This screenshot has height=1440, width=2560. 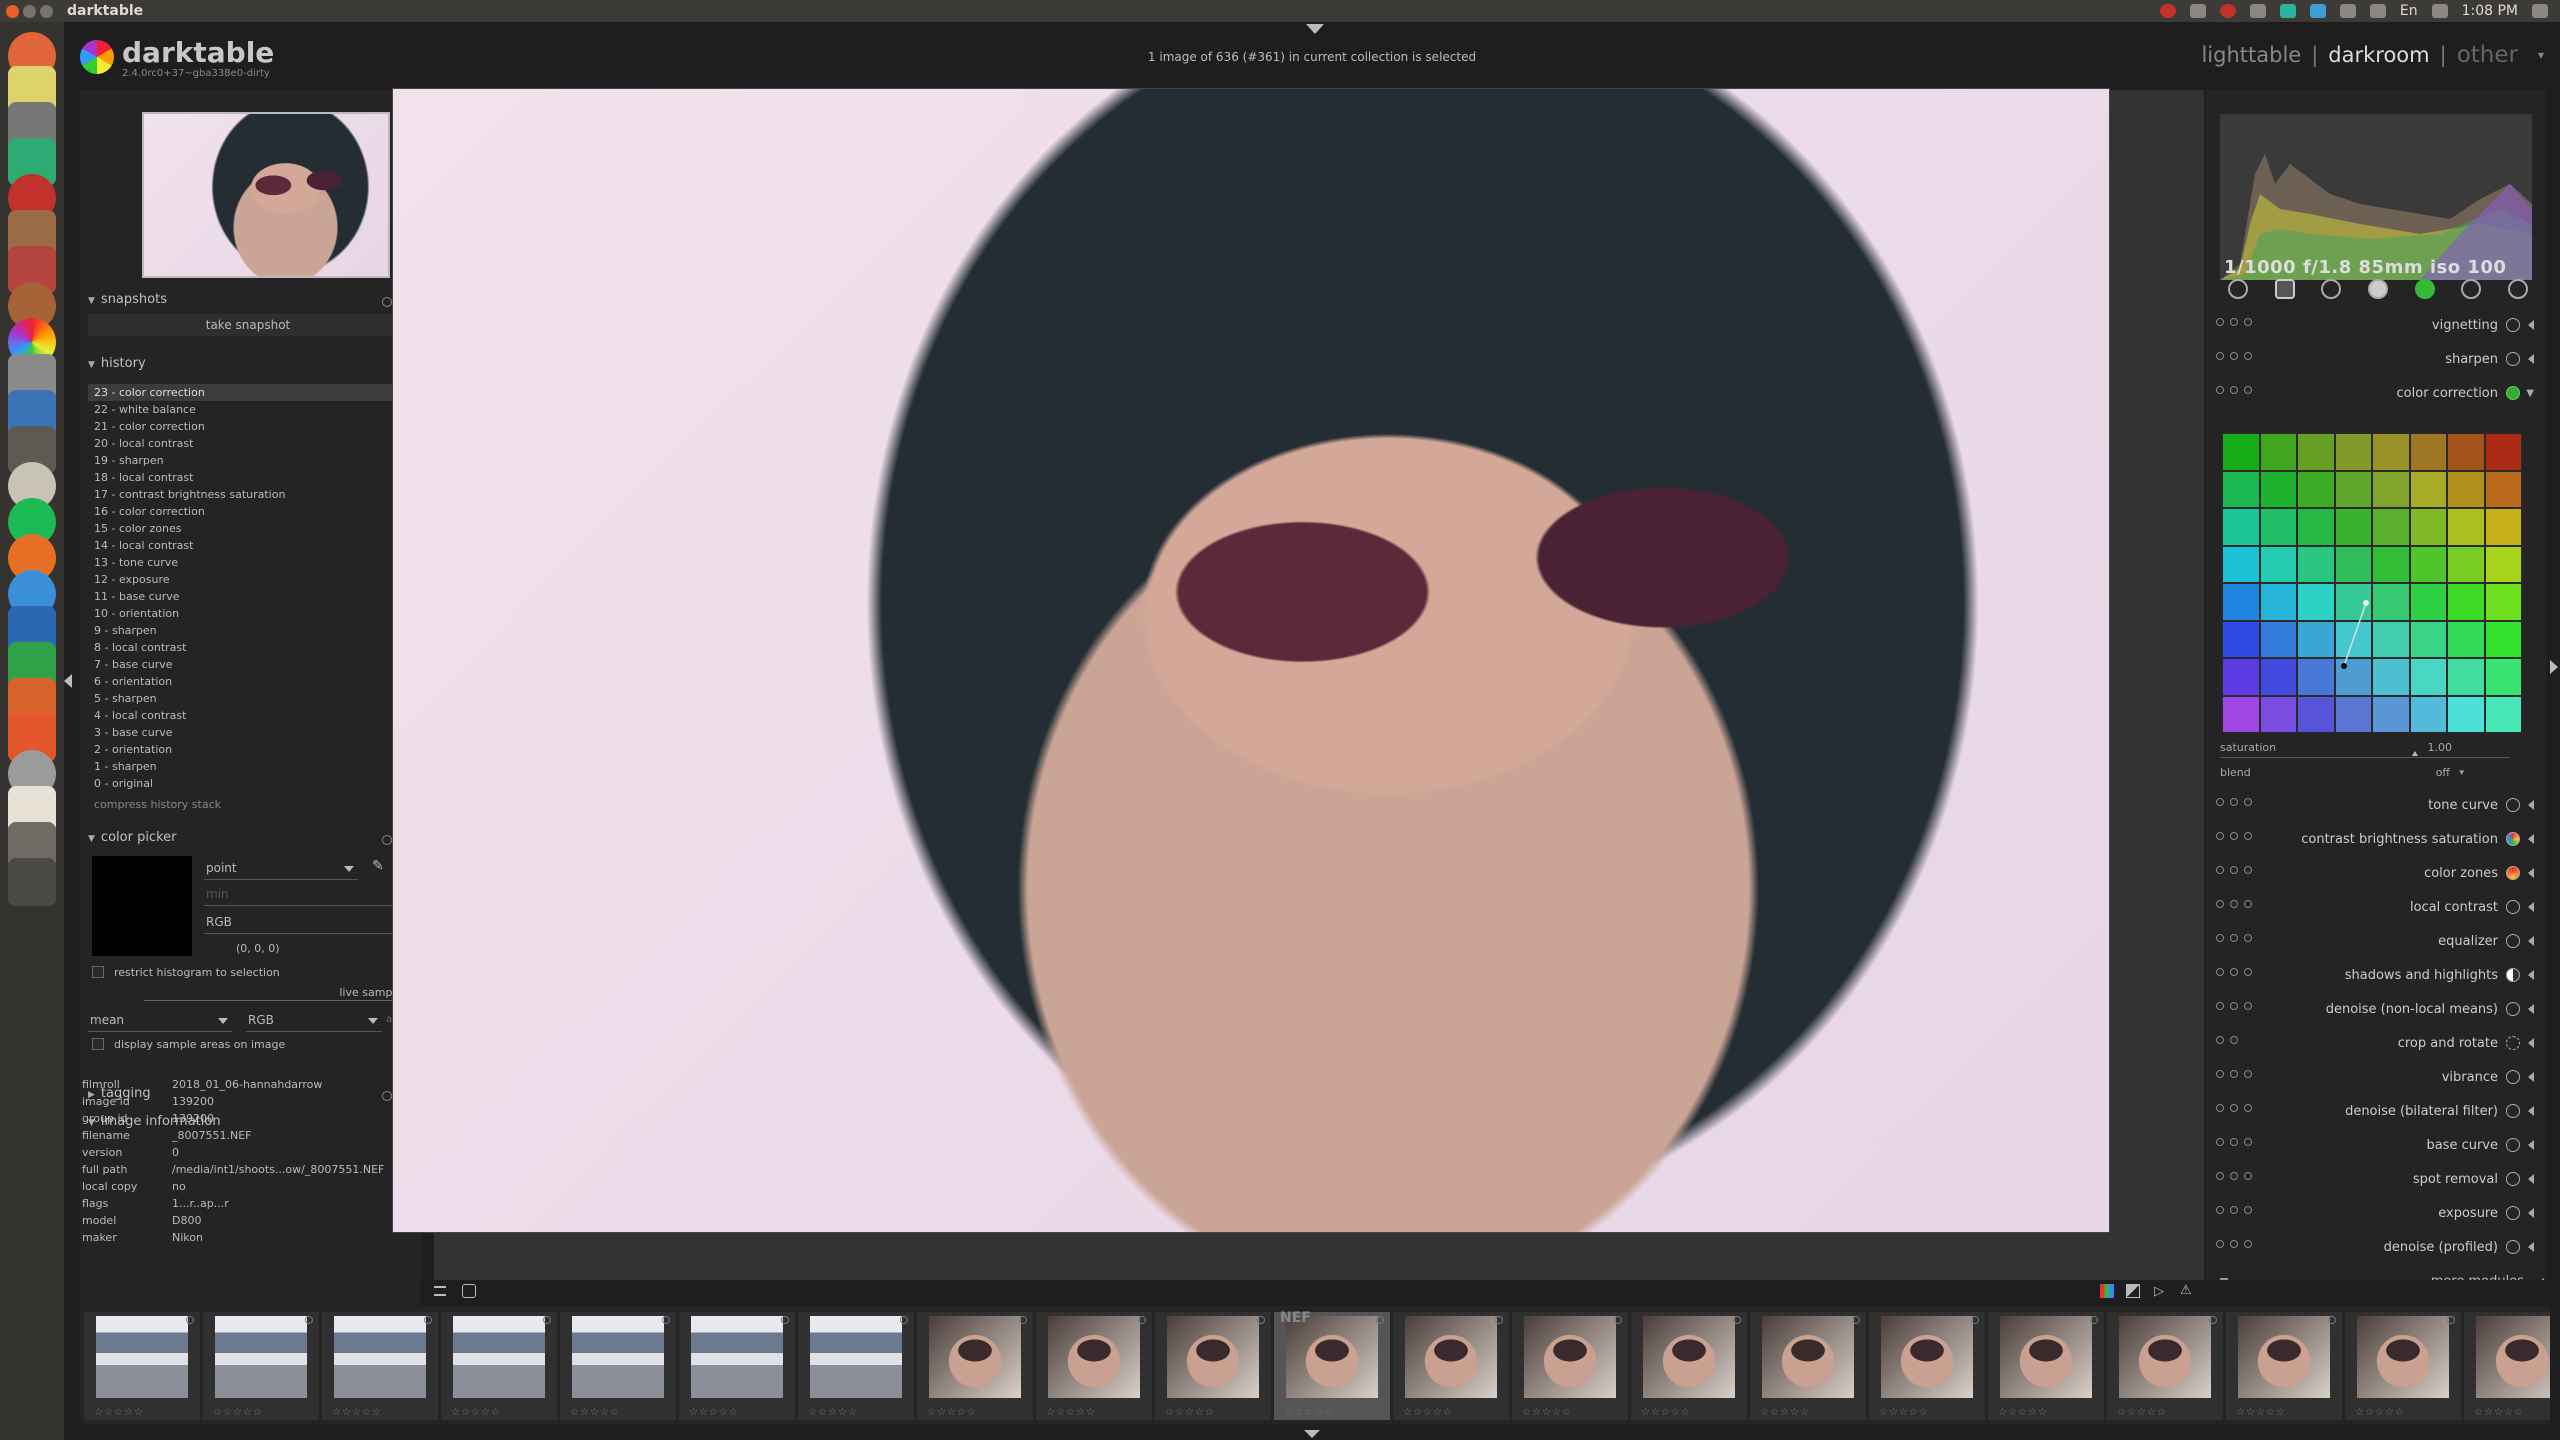 What do you see at coordinates (2371, 325) in the screenshot?
I see `module-vignetting: vignetting` at bounding box center [2371, 325].